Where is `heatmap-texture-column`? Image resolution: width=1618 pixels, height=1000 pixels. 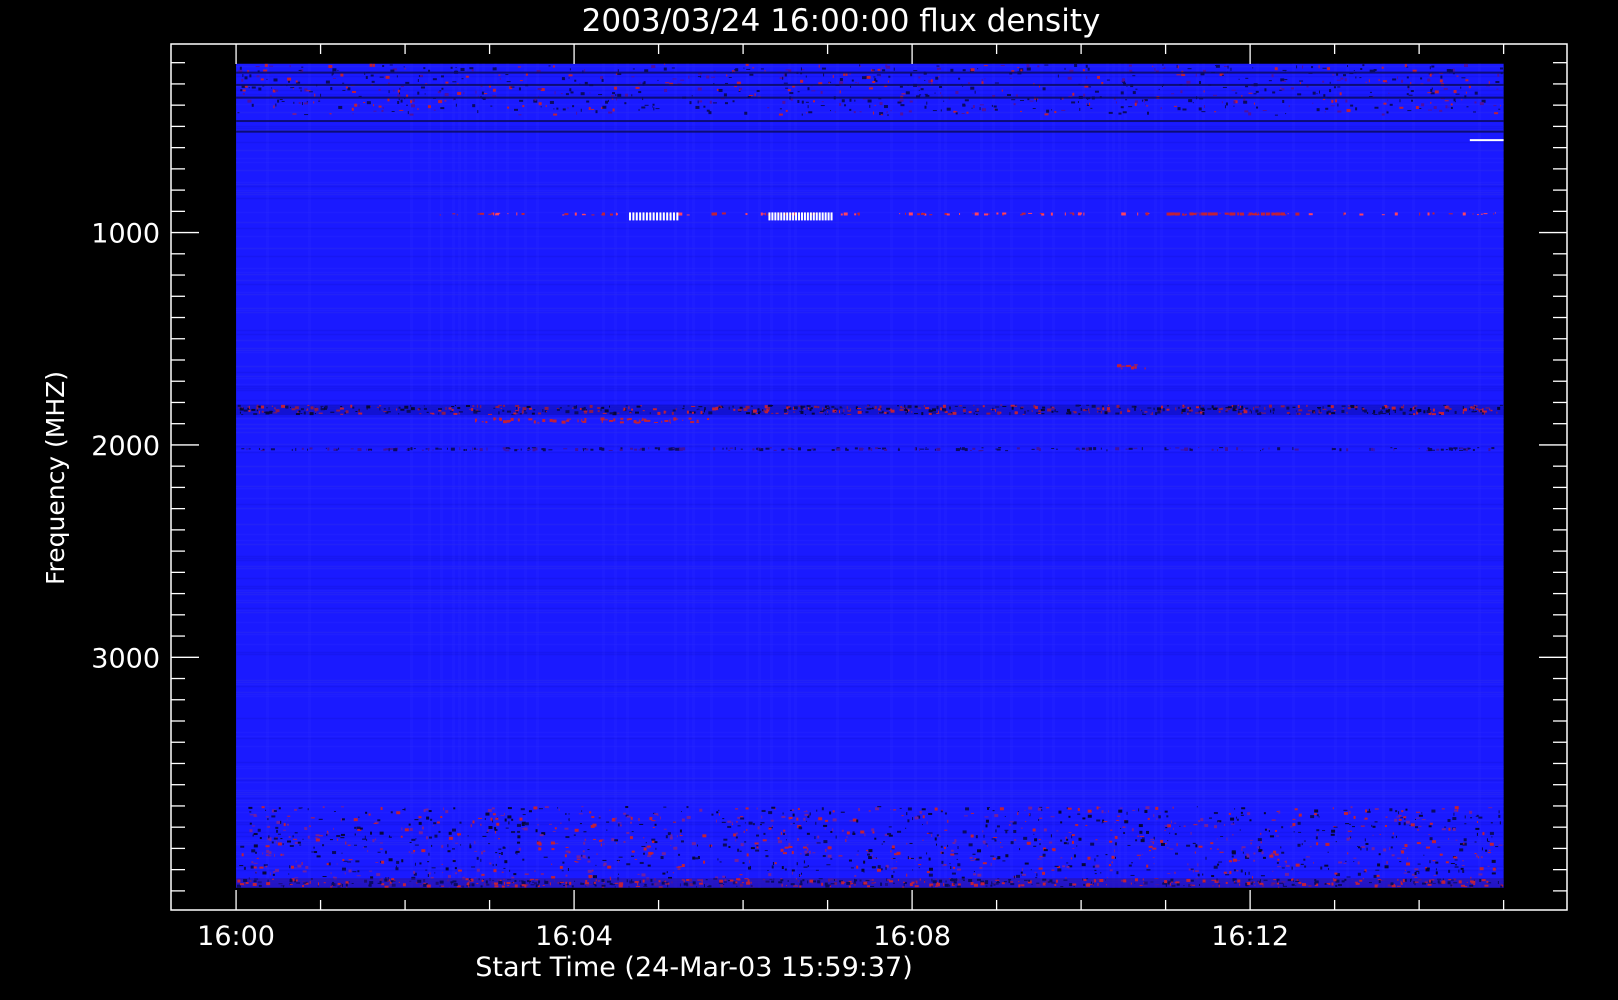
heatmap-texture-column is located at coordinates (940, 475).